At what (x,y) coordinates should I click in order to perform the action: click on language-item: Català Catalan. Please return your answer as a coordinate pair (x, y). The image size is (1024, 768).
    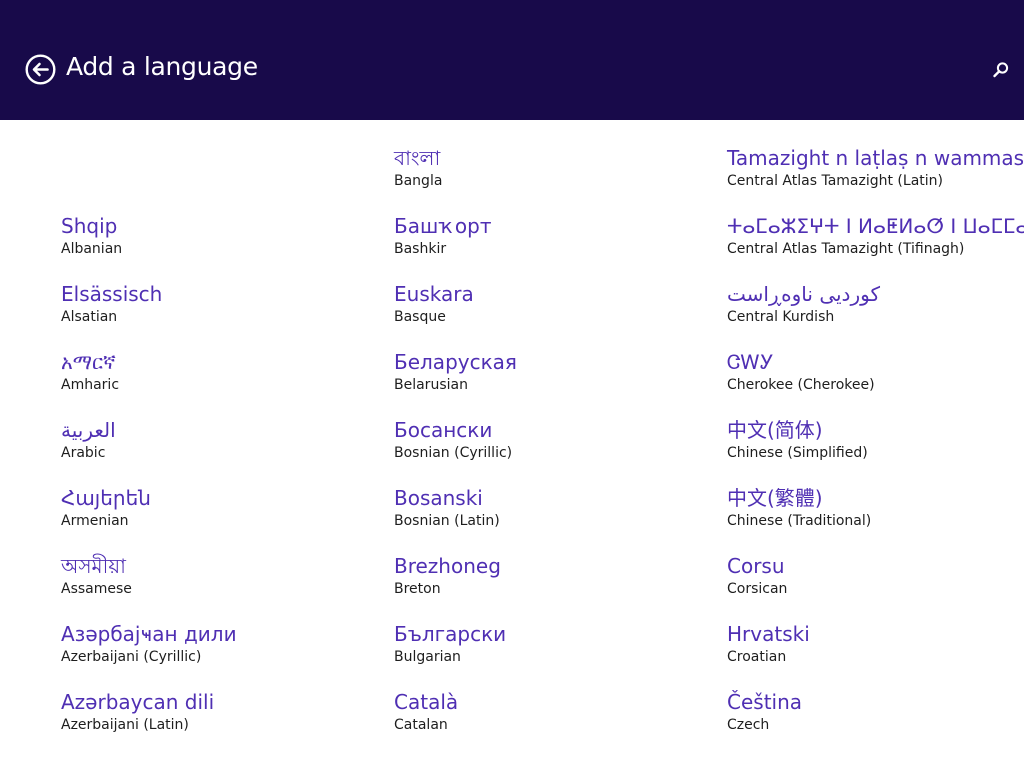
    Looking at the image, I should click on (544, 719).